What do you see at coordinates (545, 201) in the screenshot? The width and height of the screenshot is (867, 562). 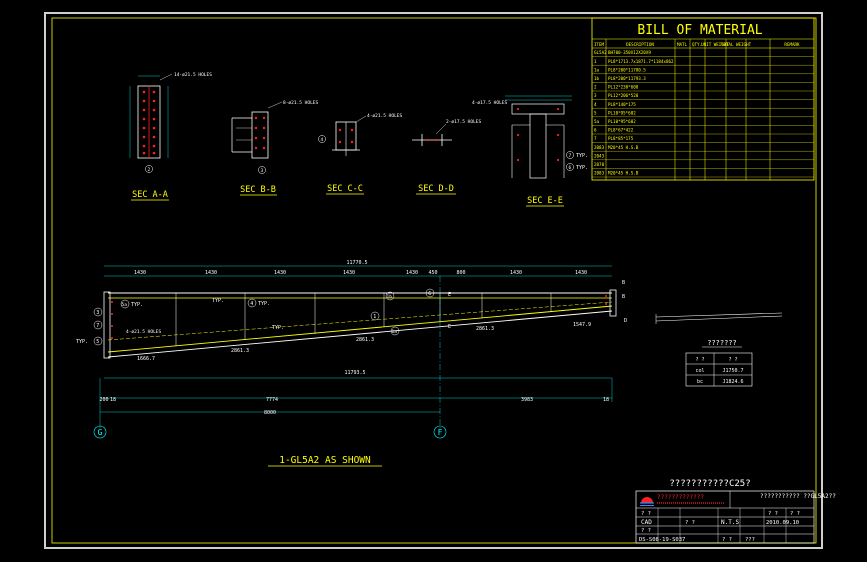 I see `section-e-e-label: SEC E-E` at bounding box center [545, 201].